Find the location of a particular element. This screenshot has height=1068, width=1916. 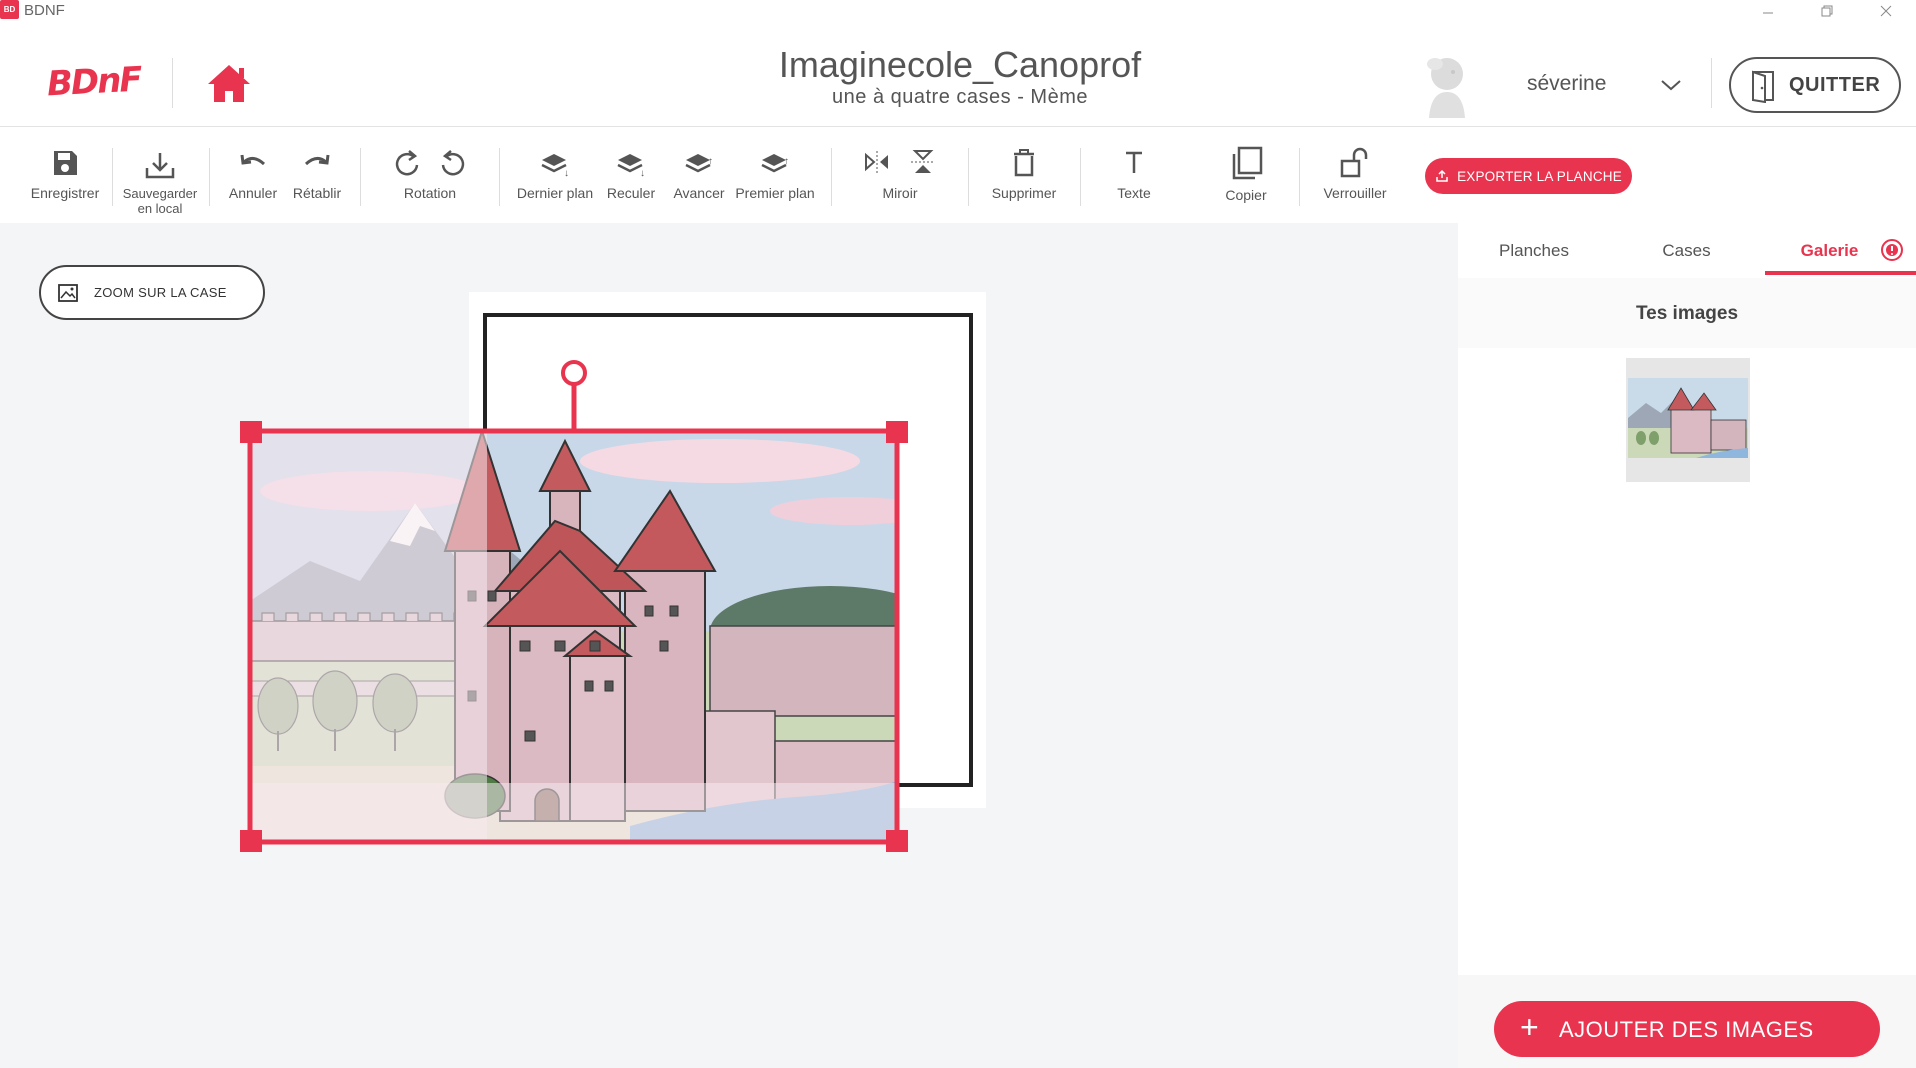

rotate-handle is located at coordinates (574, 373).